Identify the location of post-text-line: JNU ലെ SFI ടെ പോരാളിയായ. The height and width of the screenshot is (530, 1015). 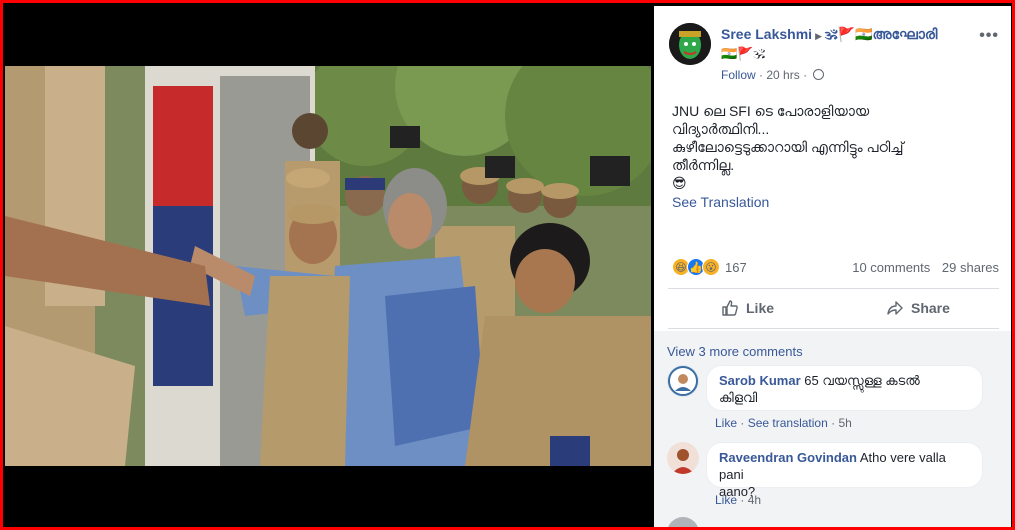
(771, 111).